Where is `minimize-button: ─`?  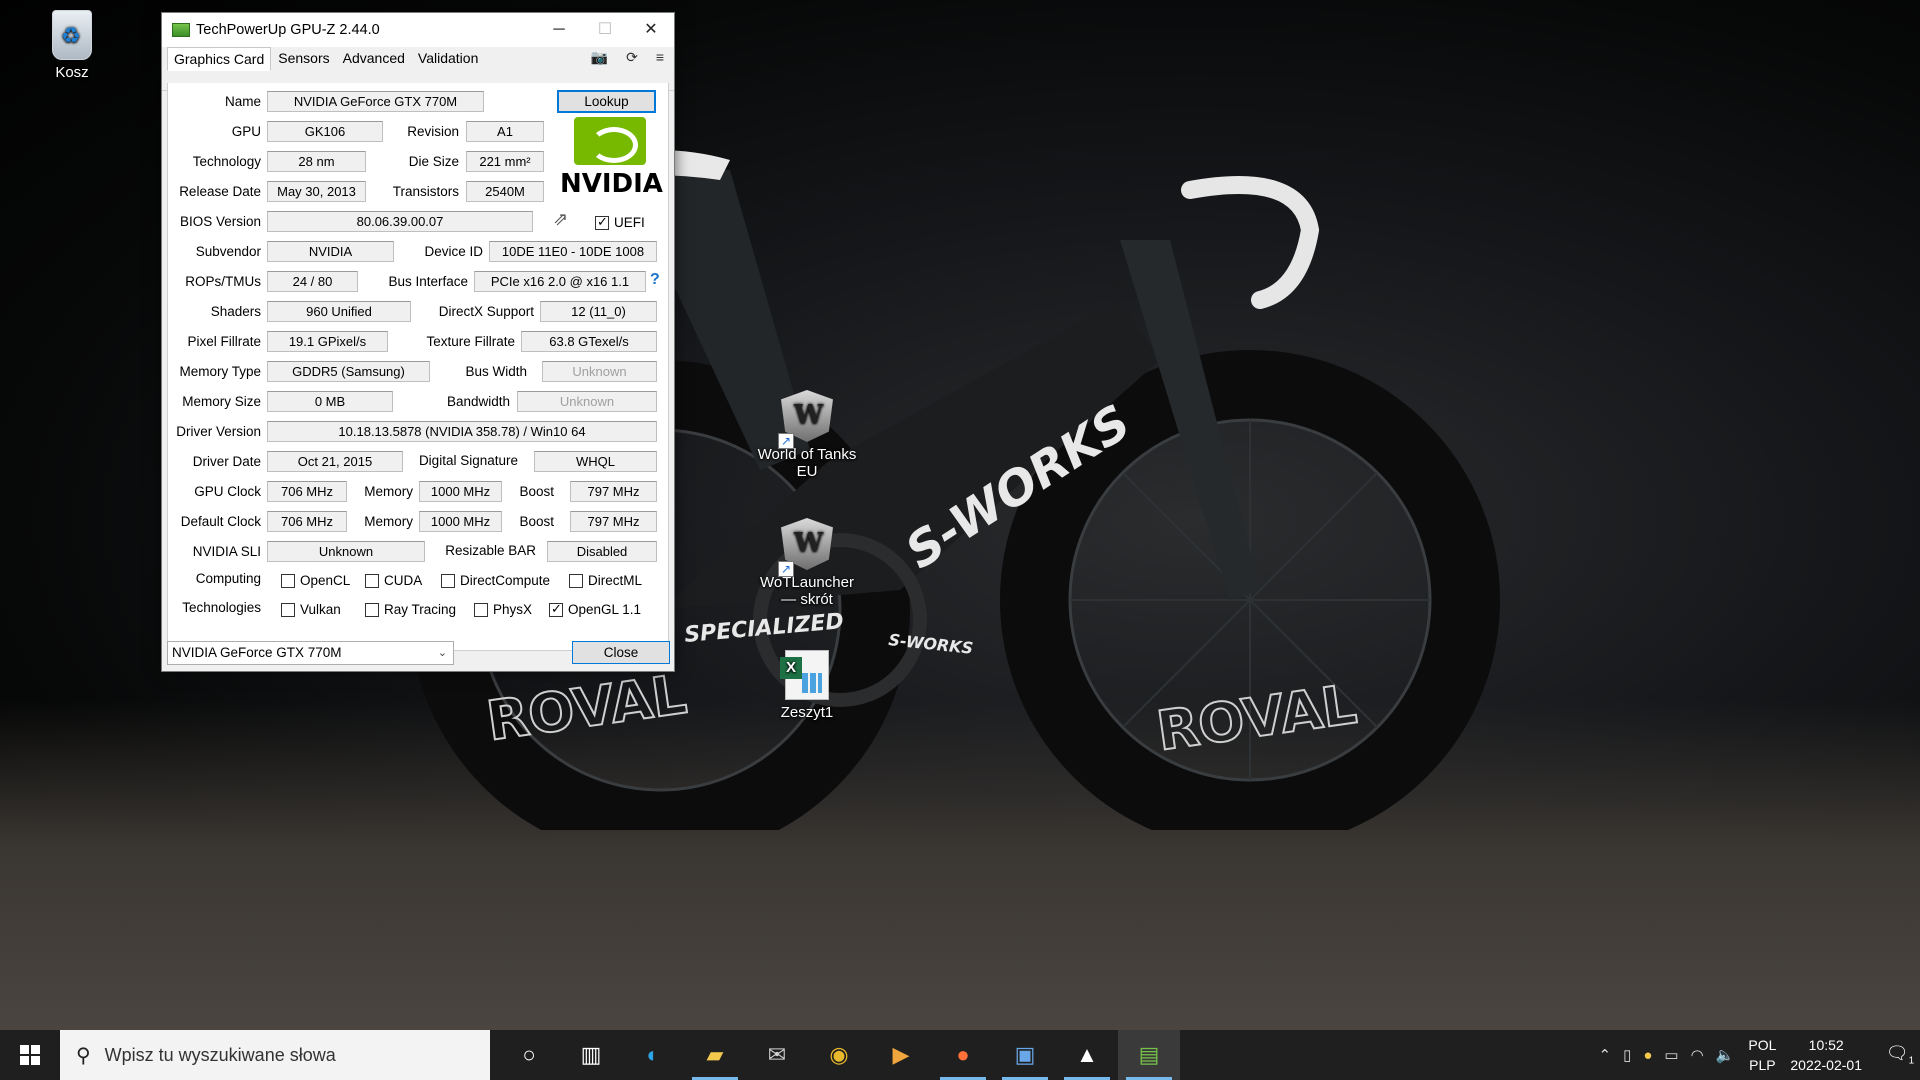 minimize-button: ─ is located at coordinates (559, 30).